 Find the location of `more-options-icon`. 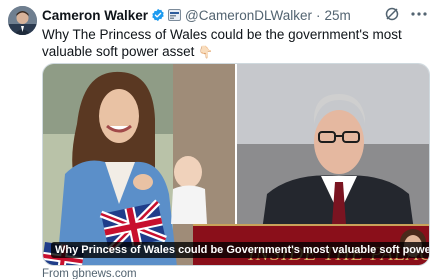

more-options-icon is located at coordinates (419, 15).